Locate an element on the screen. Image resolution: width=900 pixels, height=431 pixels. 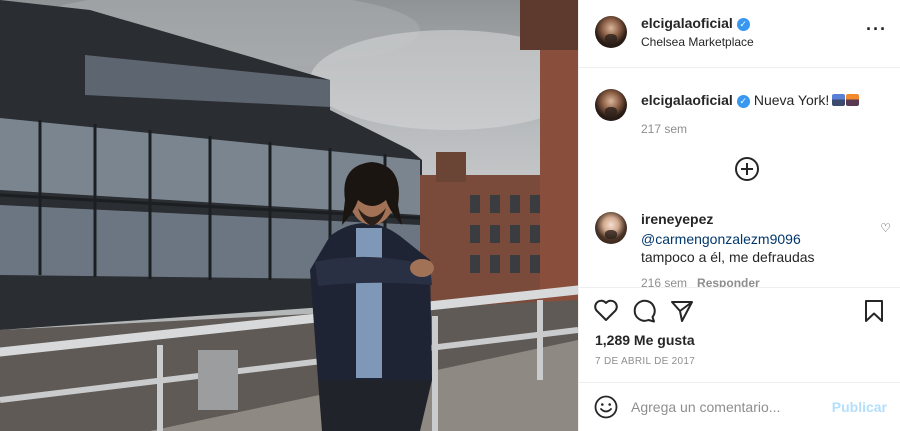
smiley-icon is located at coordinates (606, 407).